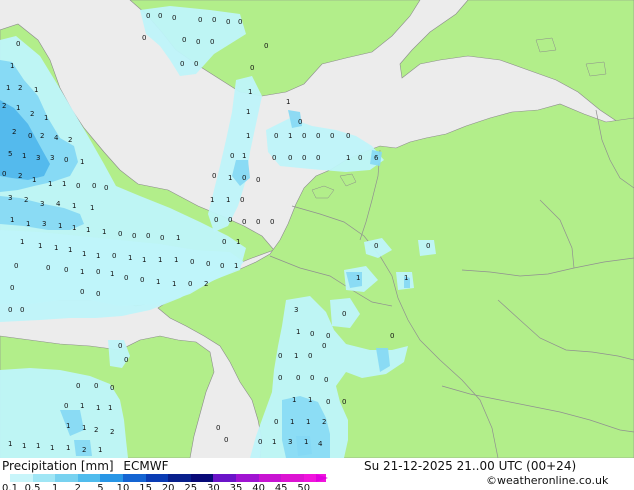 The height and width of the screenshot is (490, 634). I want to click on legend-tick-label: 10, so click(123, 486).